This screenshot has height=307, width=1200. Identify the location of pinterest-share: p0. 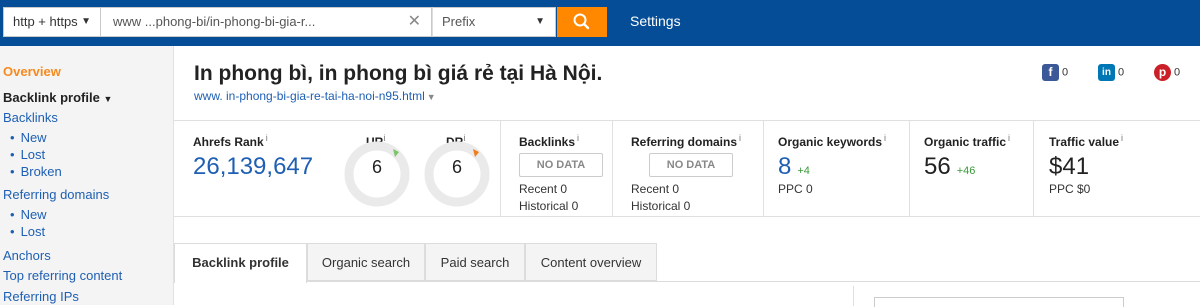
(1167, 73).